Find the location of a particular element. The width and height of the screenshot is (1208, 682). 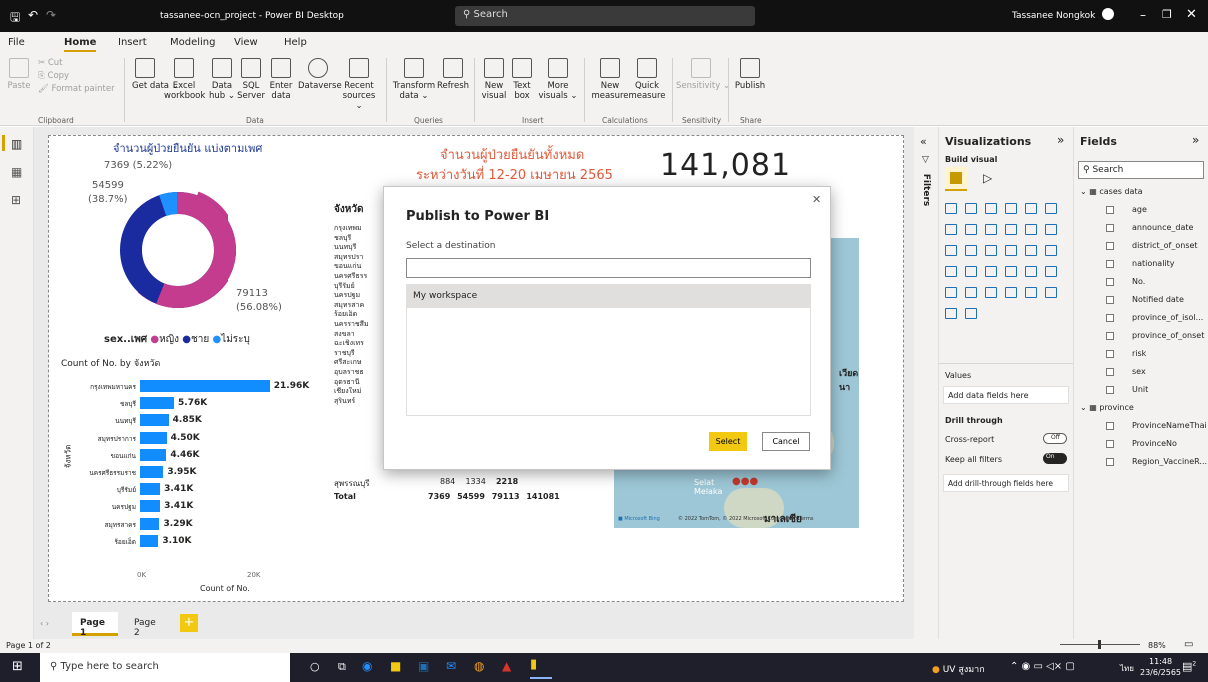

workspace-item: My workspace is located at coordinates (608, 296).